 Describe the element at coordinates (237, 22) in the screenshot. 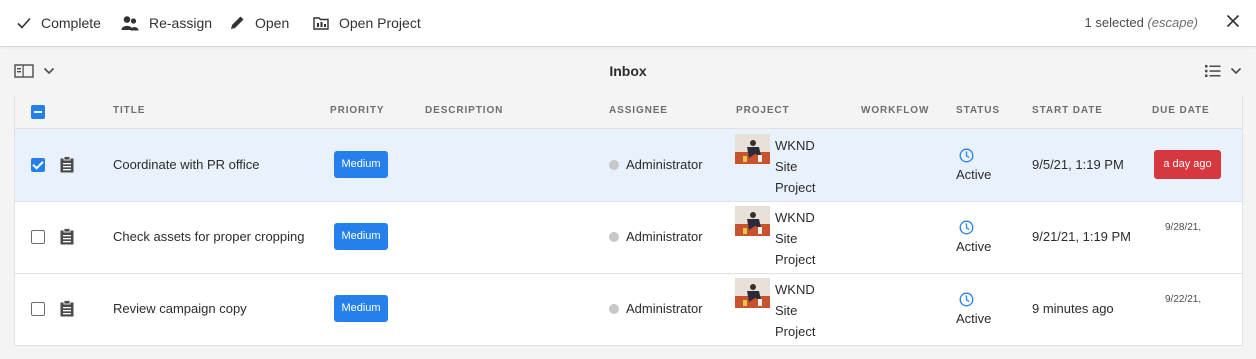

I see `pencil-icon` at that location.